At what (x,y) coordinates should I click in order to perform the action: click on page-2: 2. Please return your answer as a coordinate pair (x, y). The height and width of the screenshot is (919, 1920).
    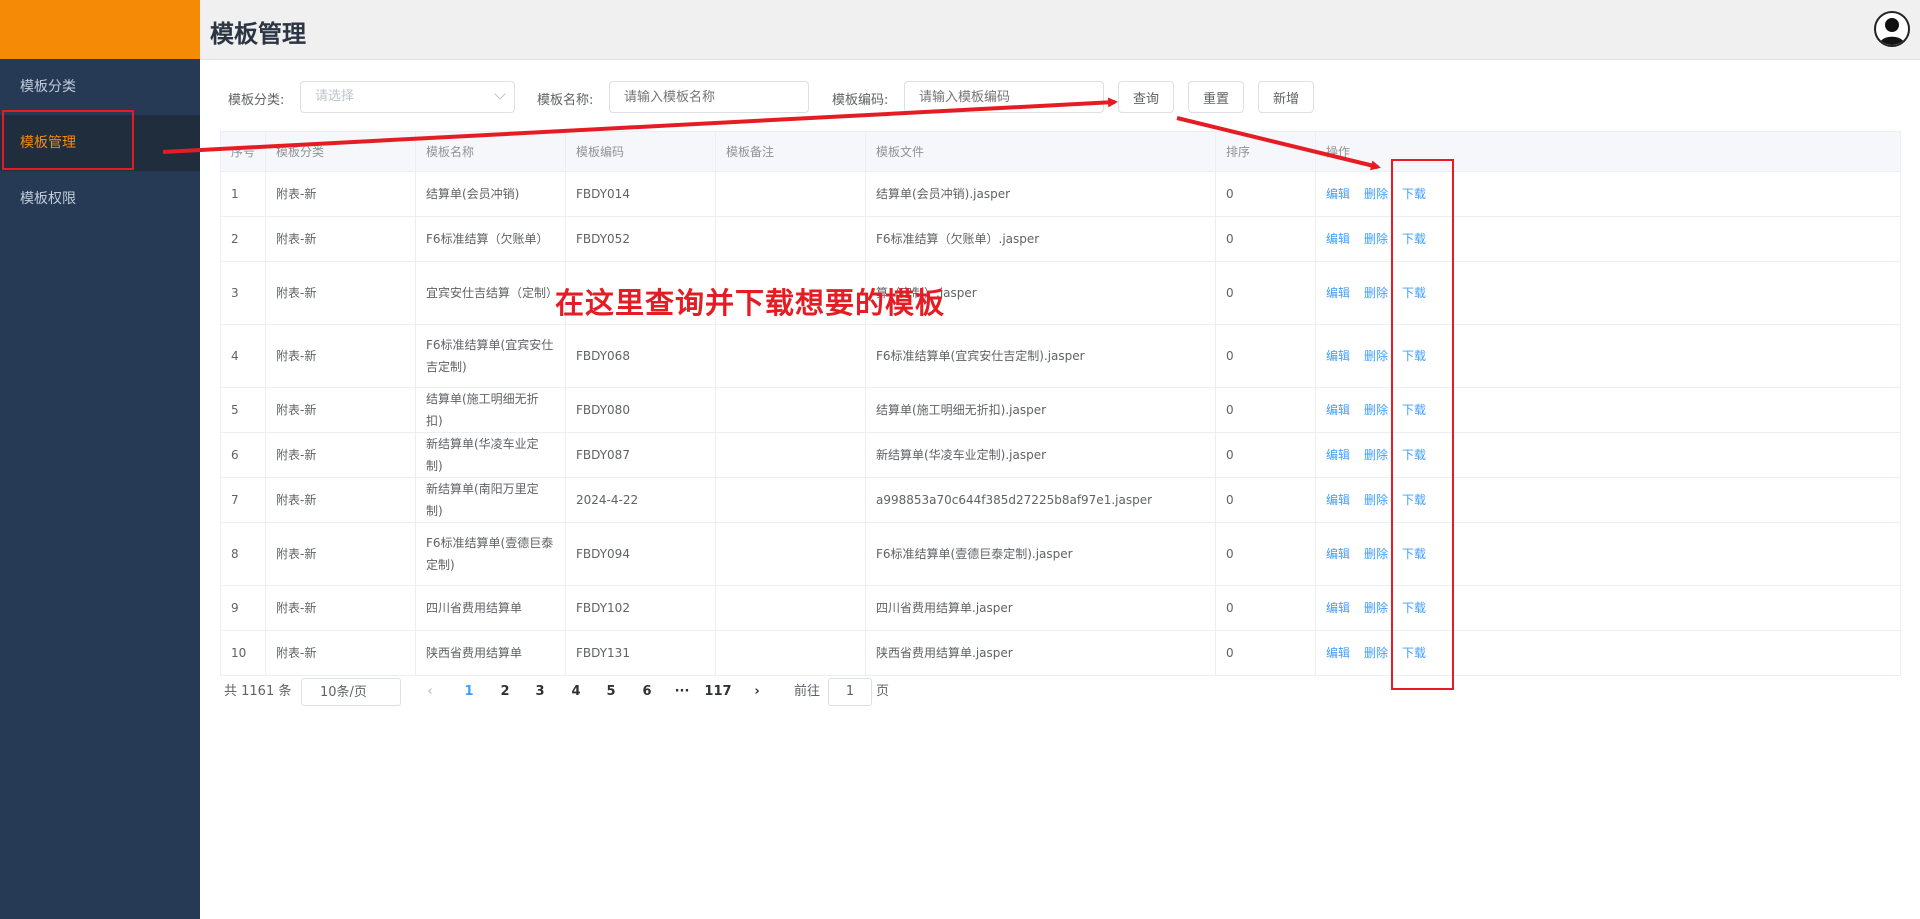
    Looking at the image, I should click on (505, 692).